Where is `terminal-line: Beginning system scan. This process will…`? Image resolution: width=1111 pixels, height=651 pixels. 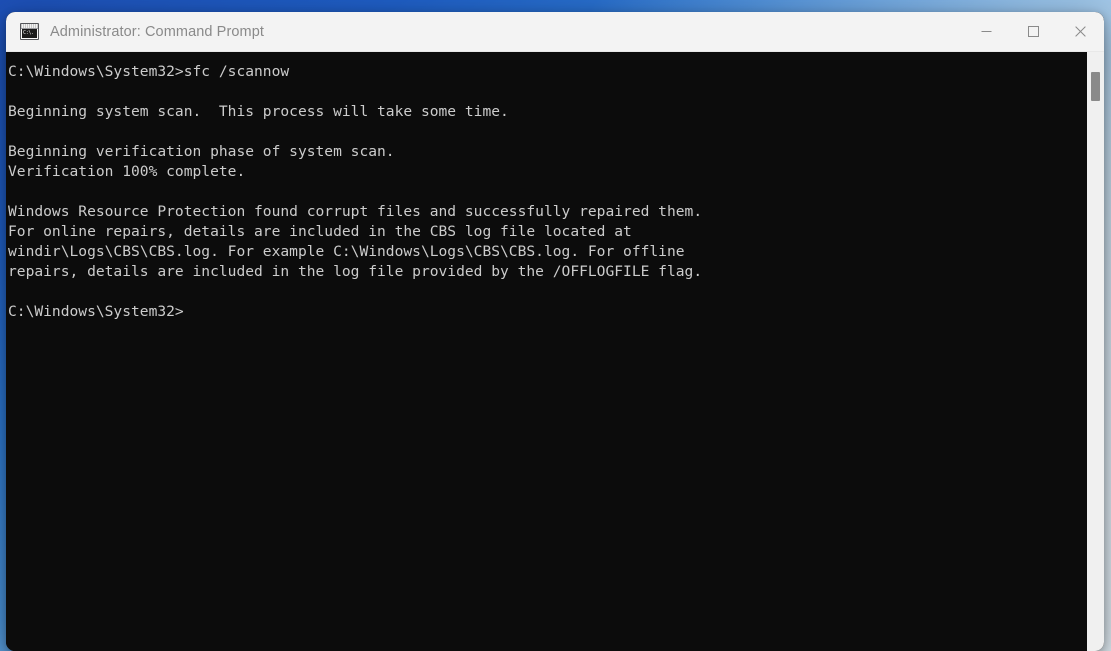 terminal-line: Beginning system scan. This process will… is located at coordinates (258, 111).